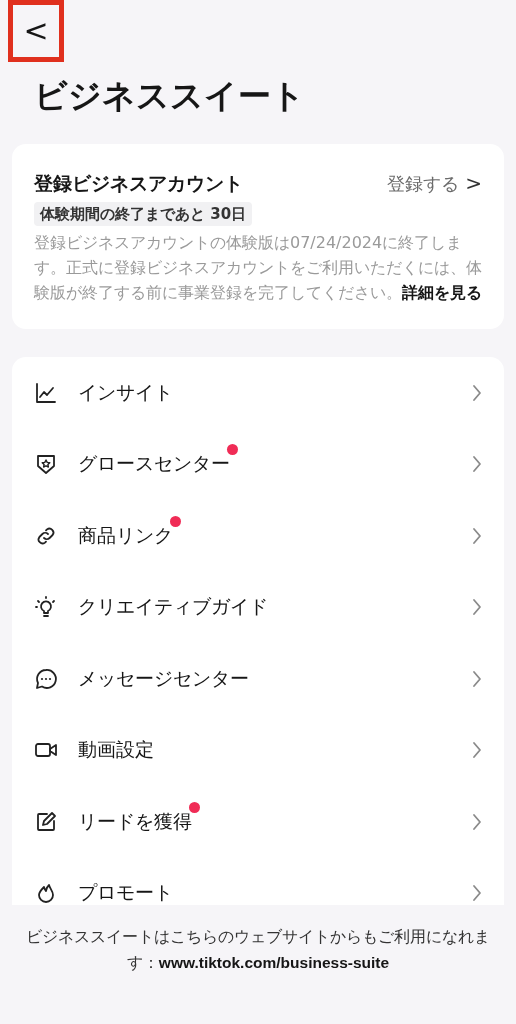 Image resolution: width=516 pixels, height=1024 pixels. Describe the element at coordinates (258, 536) in the screenshot. I see `menu-item: 商品リンク` at that location.